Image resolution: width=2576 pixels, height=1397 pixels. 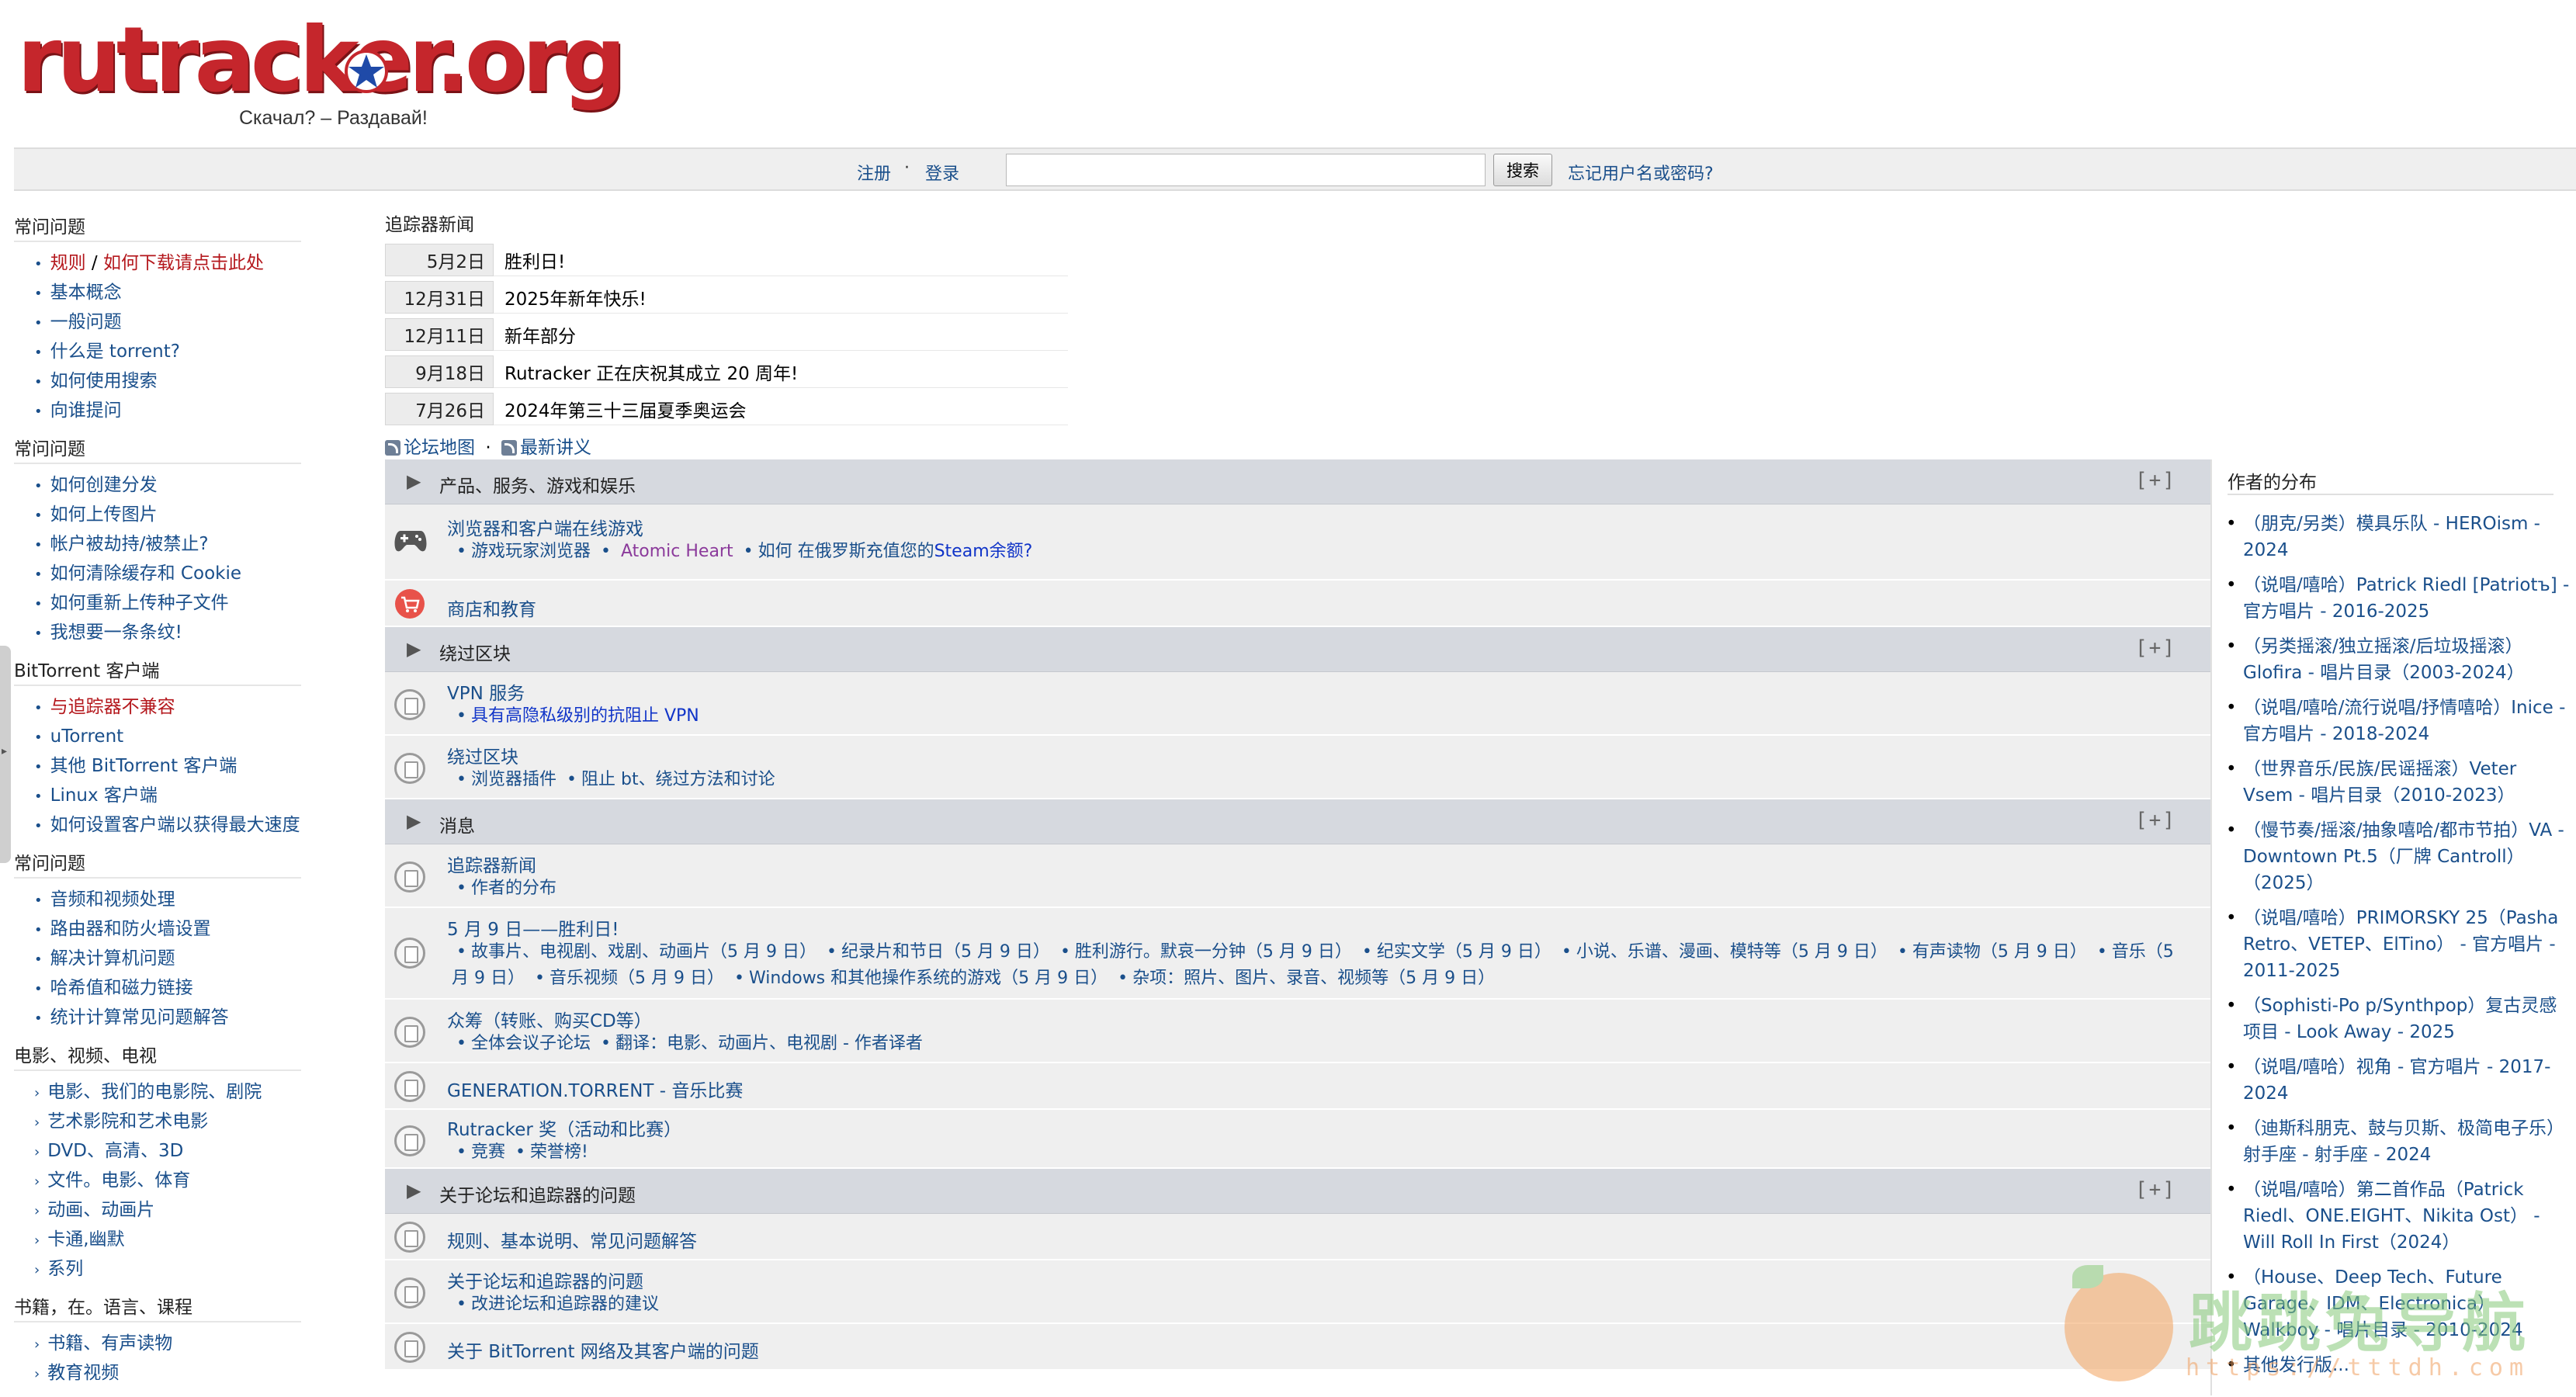 I want to click on sidebar-link: 教育视频, so click(x=83, y=1373).